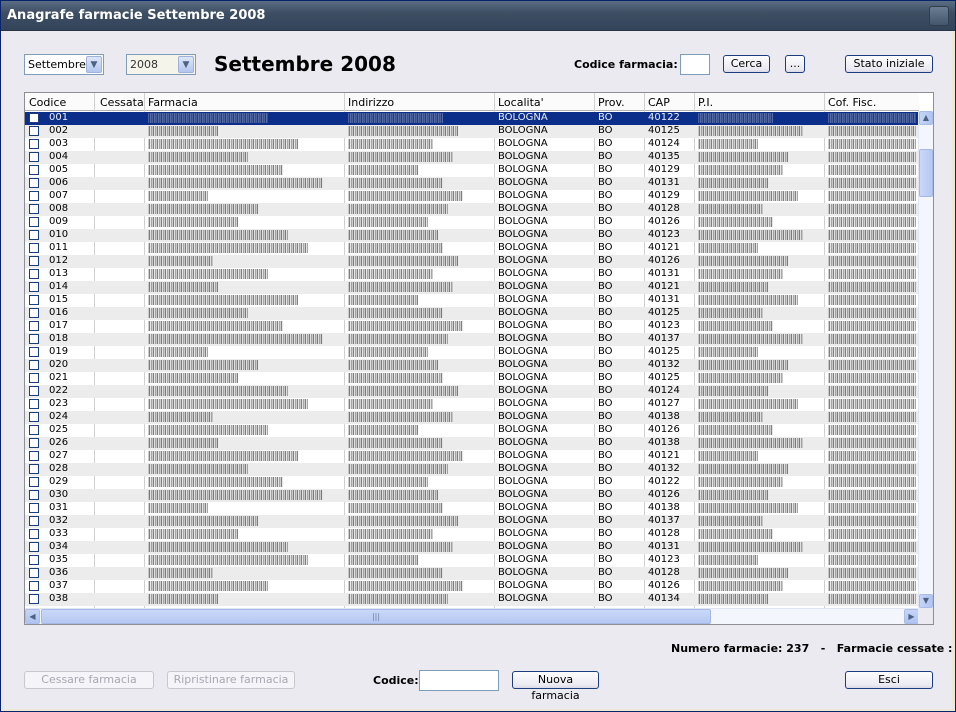  What do you see at coordinates (472, 131) in the screenshot?
I see `table-row: 002 BOLOGNA BO 40125` at bounding box center [472, 131].